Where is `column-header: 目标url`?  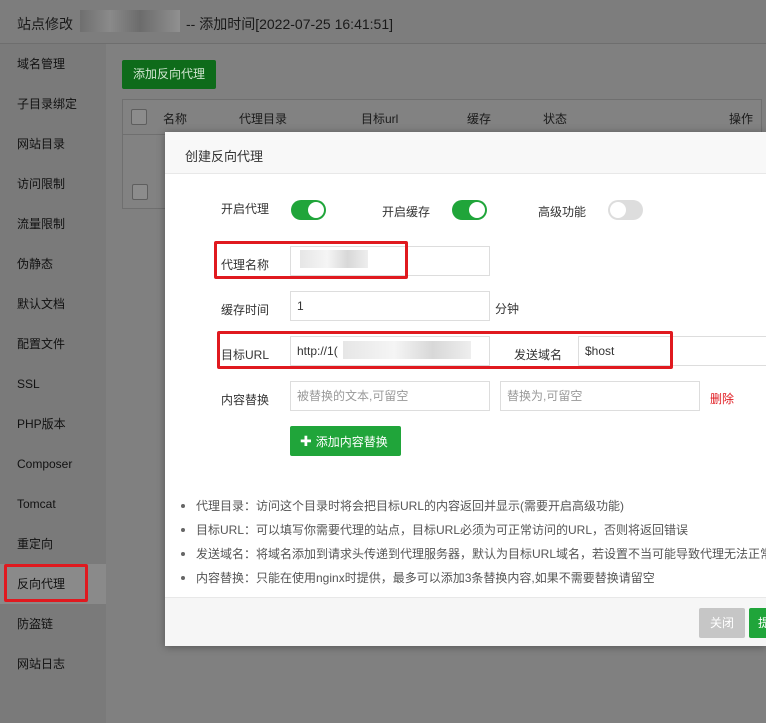
column-header: 目标url is located at coordinates (380, 119).